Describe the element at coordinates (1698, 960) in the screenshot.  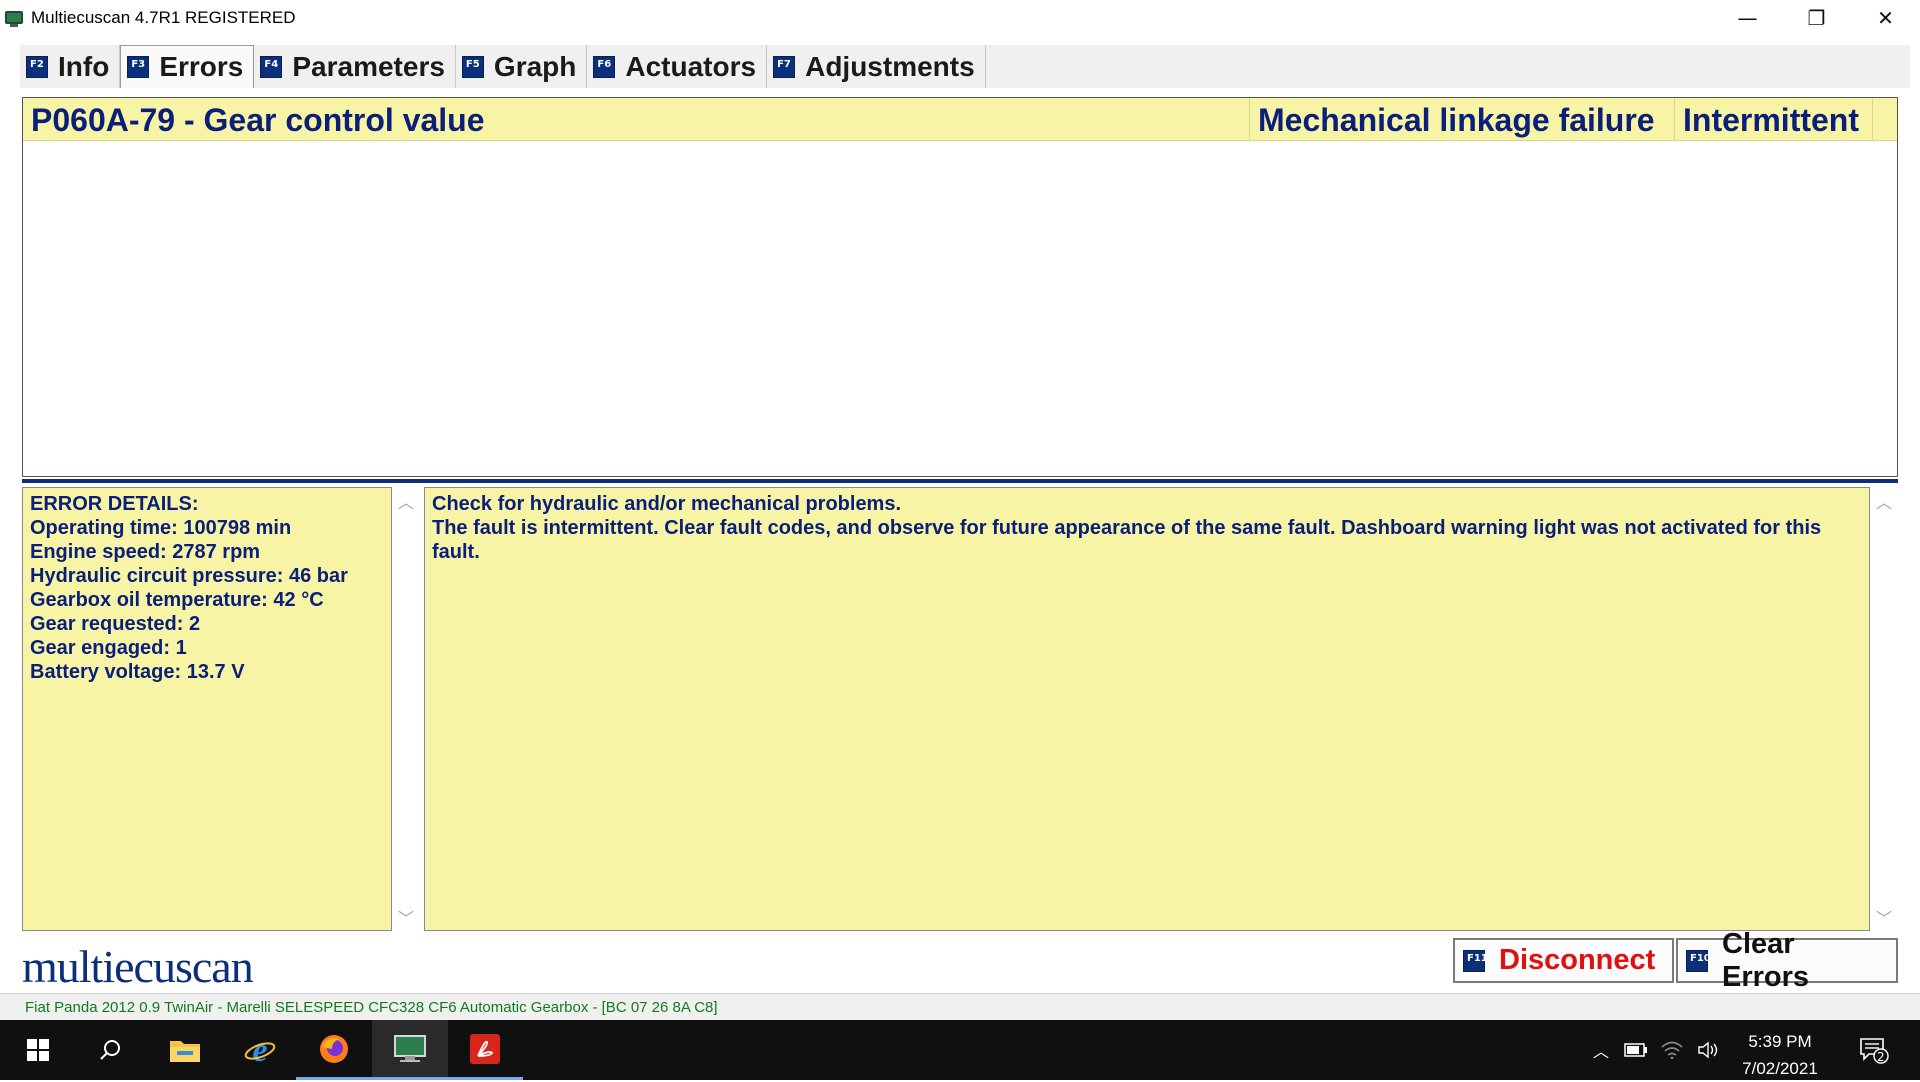
I see `f10-key-icon: F10` at that location.